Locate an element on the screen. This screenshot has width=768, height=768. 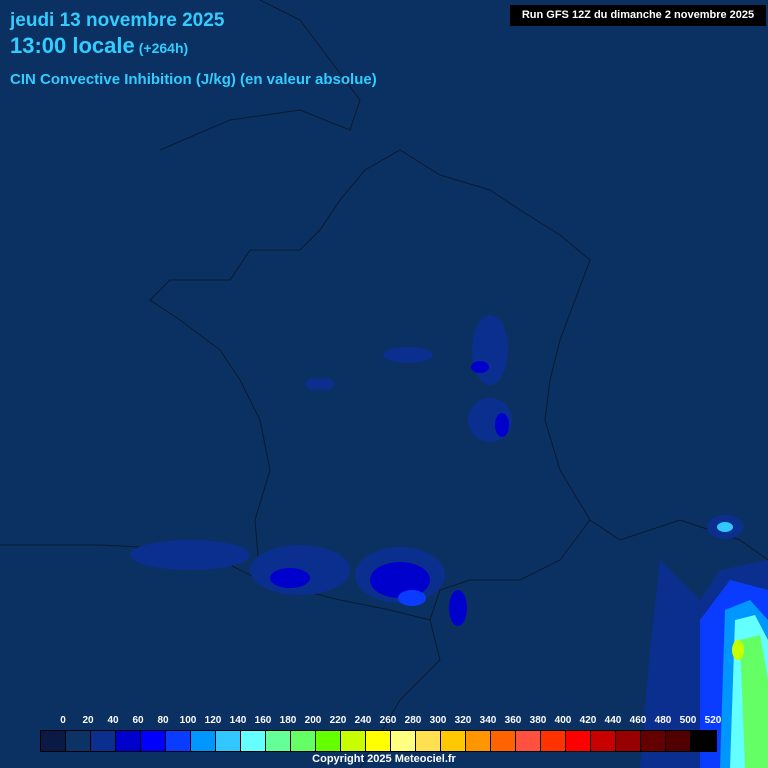
forecast-date: jeudi 13 novembre 2025 is located at coordinates (117, 20).